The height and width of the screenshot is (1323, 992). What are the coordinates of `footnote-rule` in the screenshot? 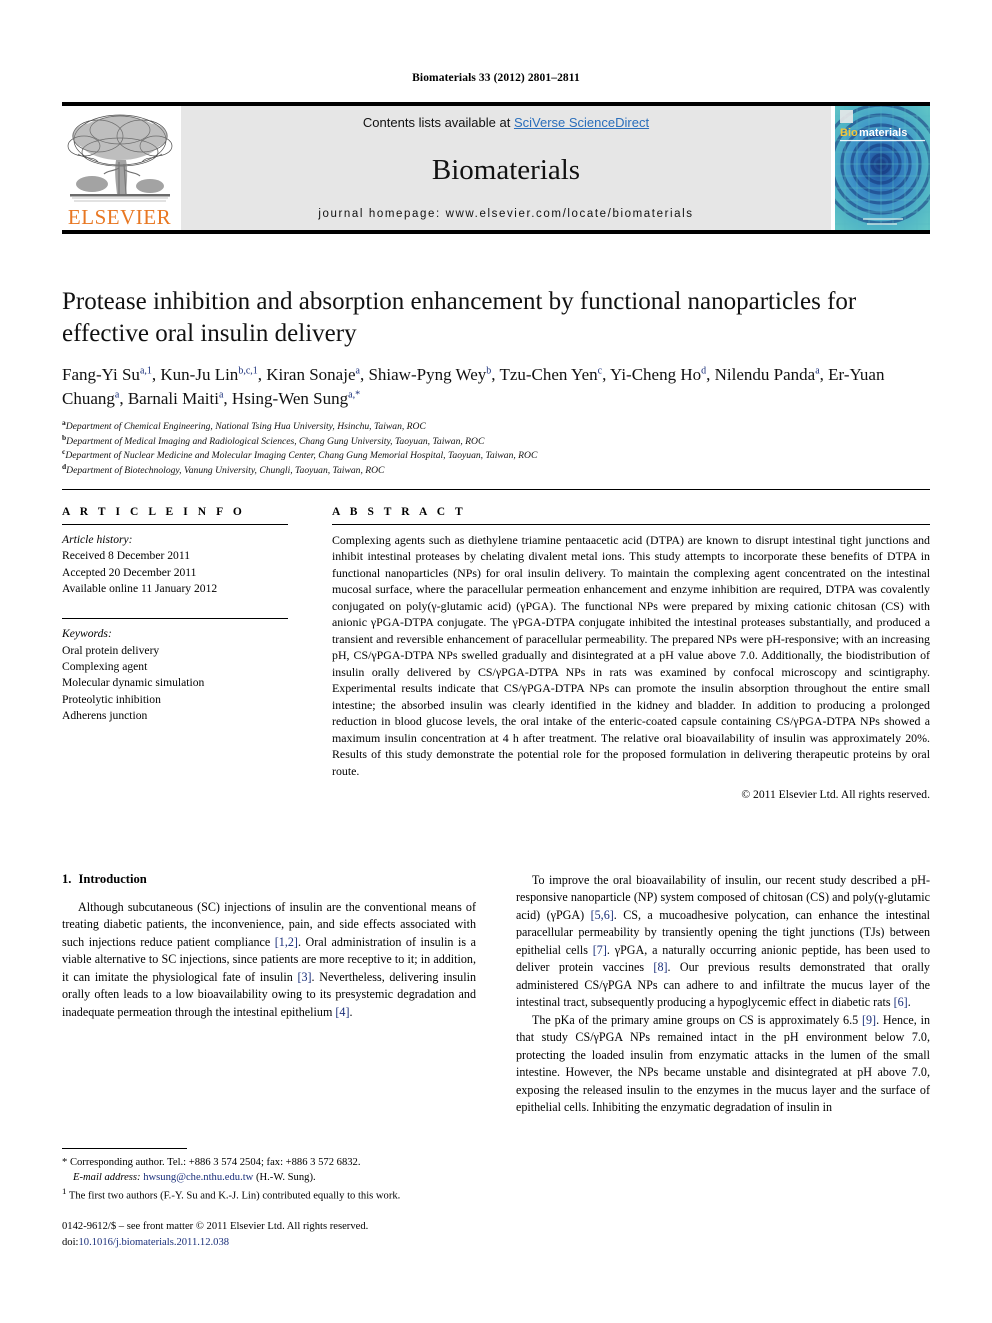 It's located at (124, 1148).